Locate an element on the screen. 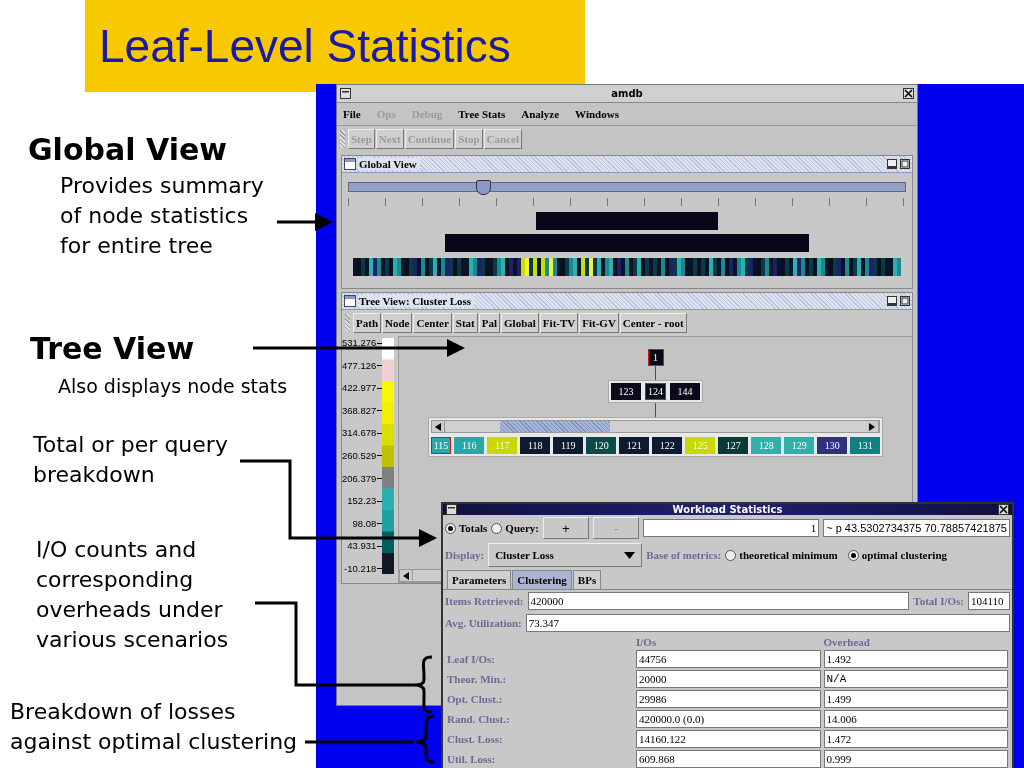  column-header: Overhead is located at coordinates (847, 642).